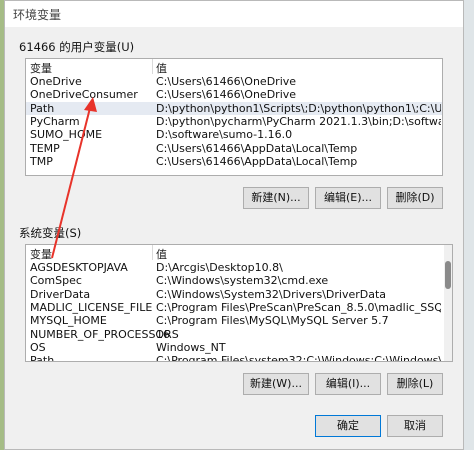  Describe the element at coordinates (239, 347) in the screenshot. I see `table-row: OS Windows_NT` at that location.